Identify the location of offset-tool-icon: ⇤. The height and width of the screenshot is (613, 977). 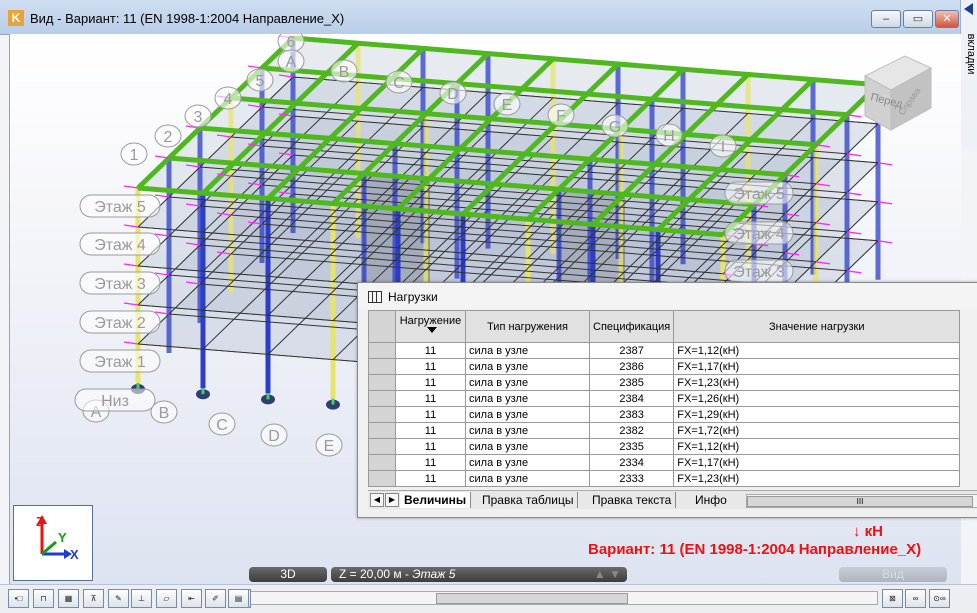
(191, 598).